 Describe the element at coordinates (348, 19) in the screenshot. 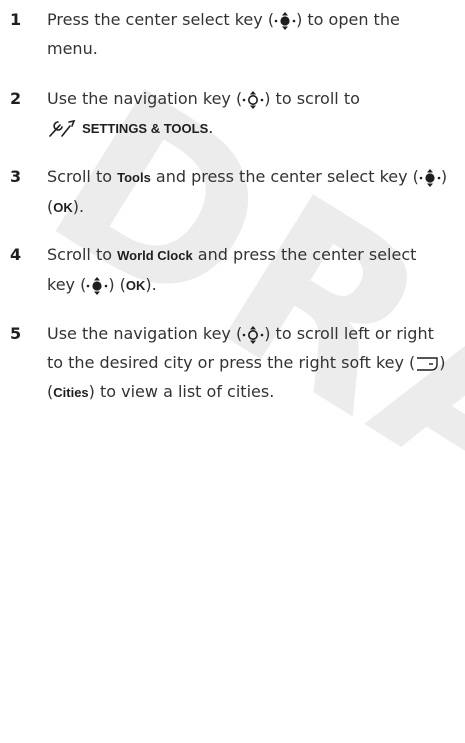

I see `step-text-segment: ) to open the` at that location.